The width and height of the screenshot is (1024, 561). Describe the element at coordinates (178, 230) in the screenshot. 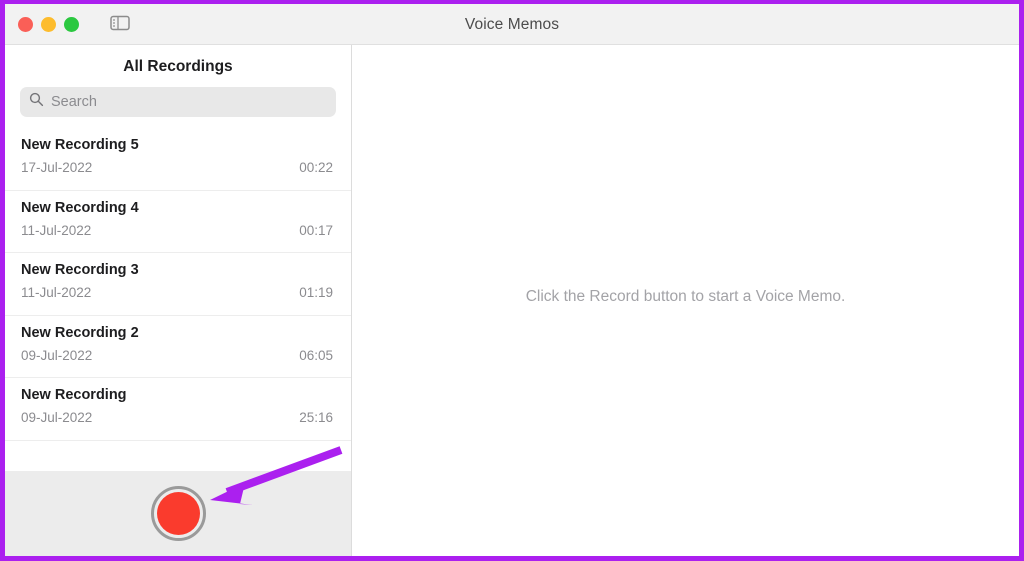

I see `recording-meta: 11-Jul-2022 00:17` at that location.